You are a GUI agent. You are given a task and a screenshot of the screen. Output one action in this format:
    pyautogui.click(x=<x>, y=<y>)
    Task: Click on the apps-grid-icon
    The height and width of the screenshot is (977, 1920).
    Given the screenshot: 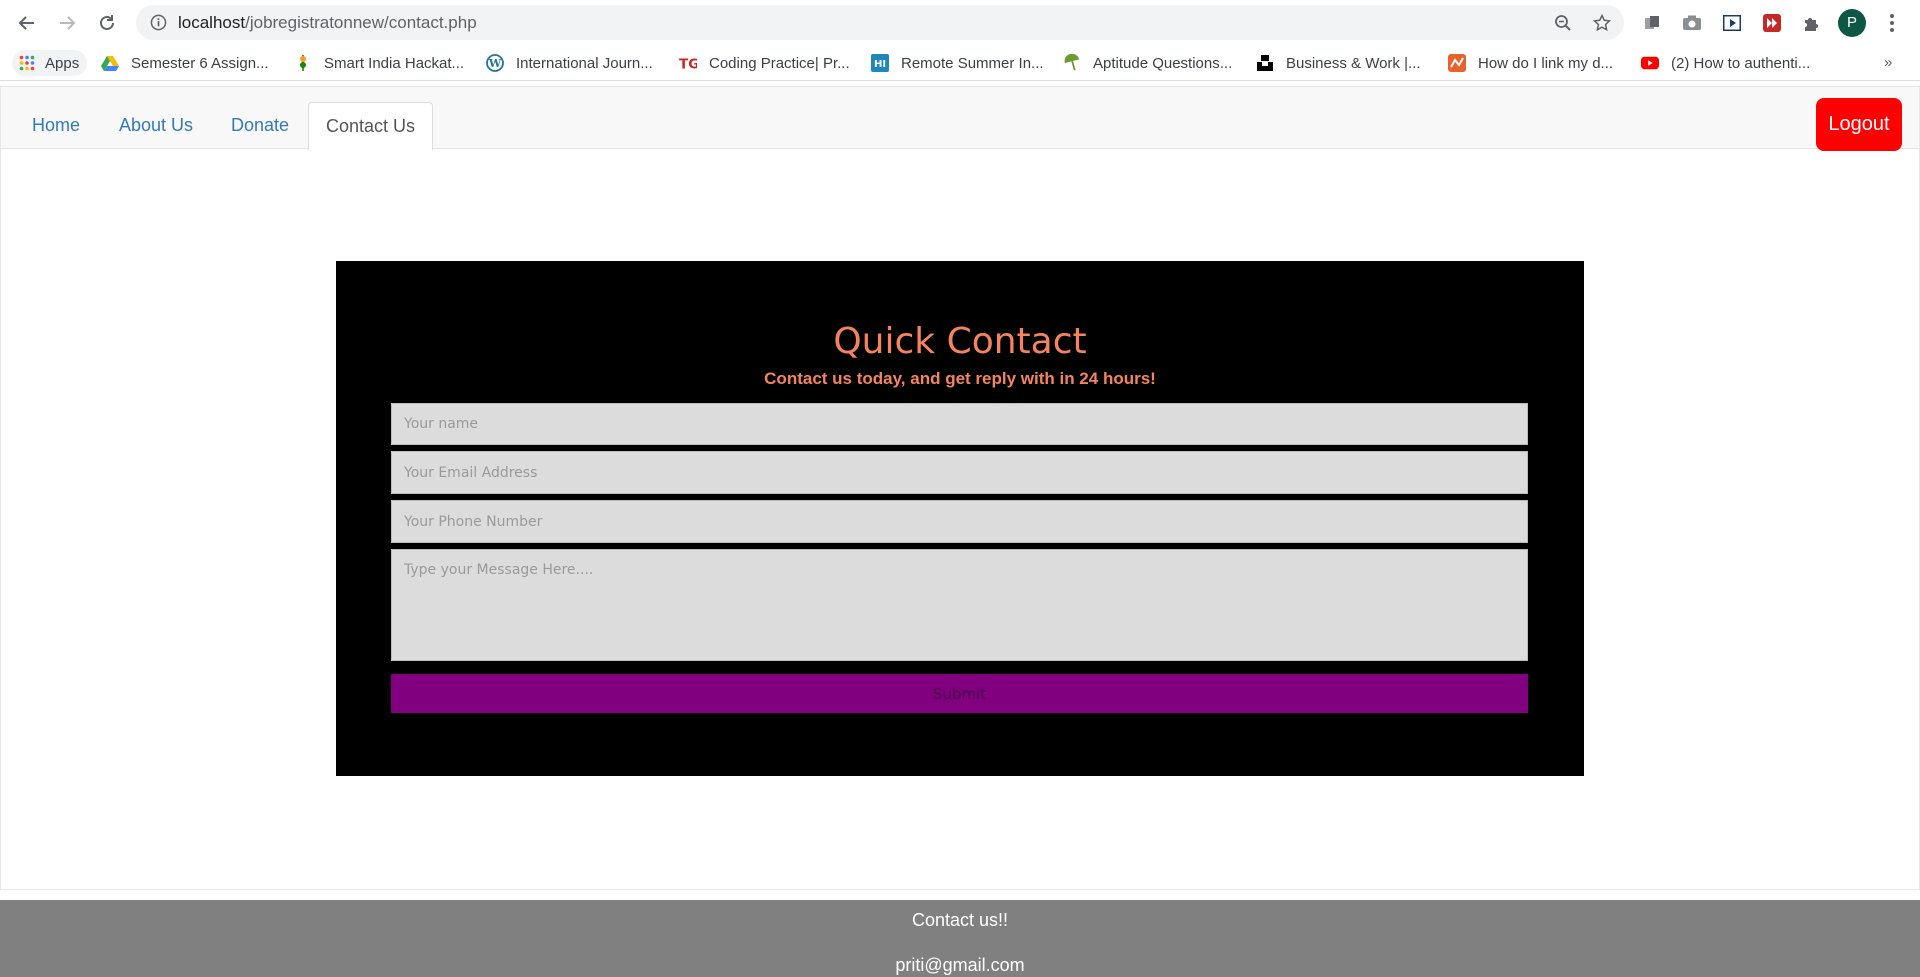 What is the action you would take?
    pyautogui.click(x=27, y=63)
    